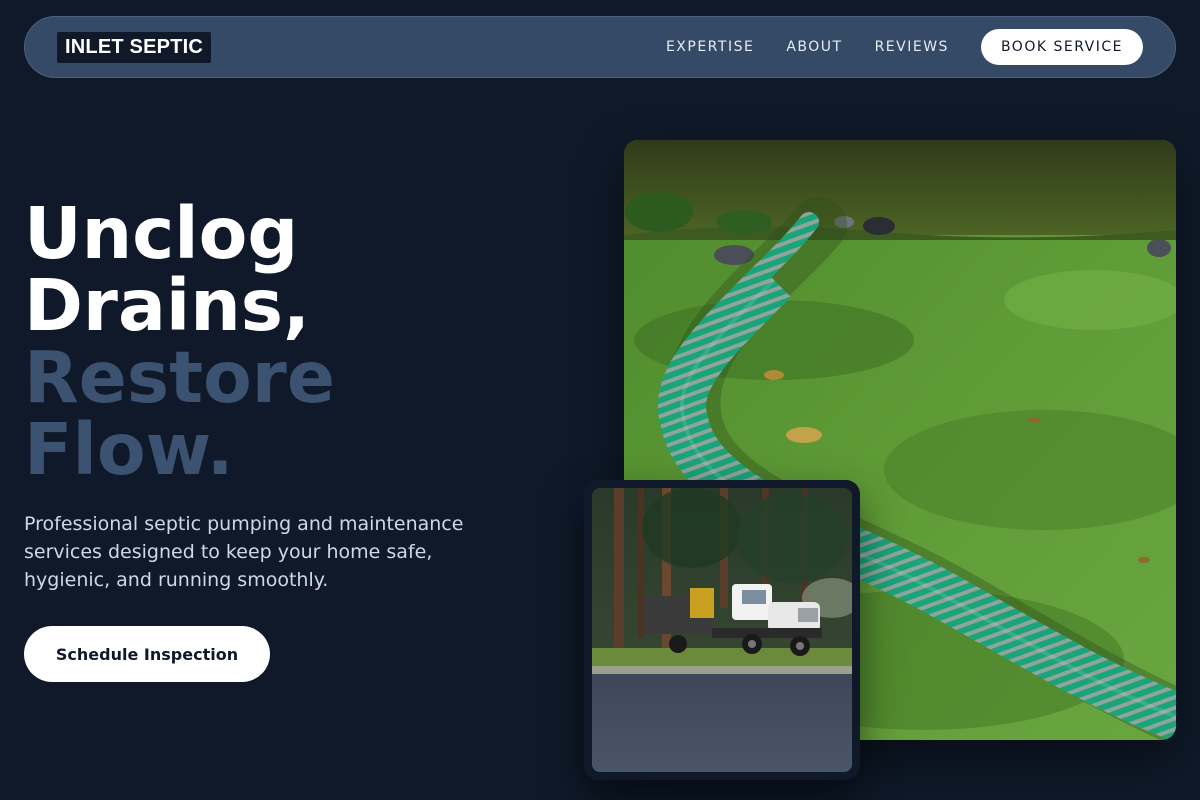  I want to click on book-service-button: BOOK SERVICE, so click(1061, 47).